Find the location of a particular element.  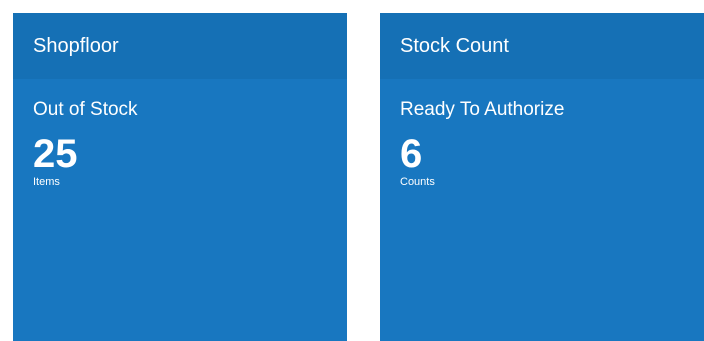

tile-count: 6 is located at coordinates (411, 154).